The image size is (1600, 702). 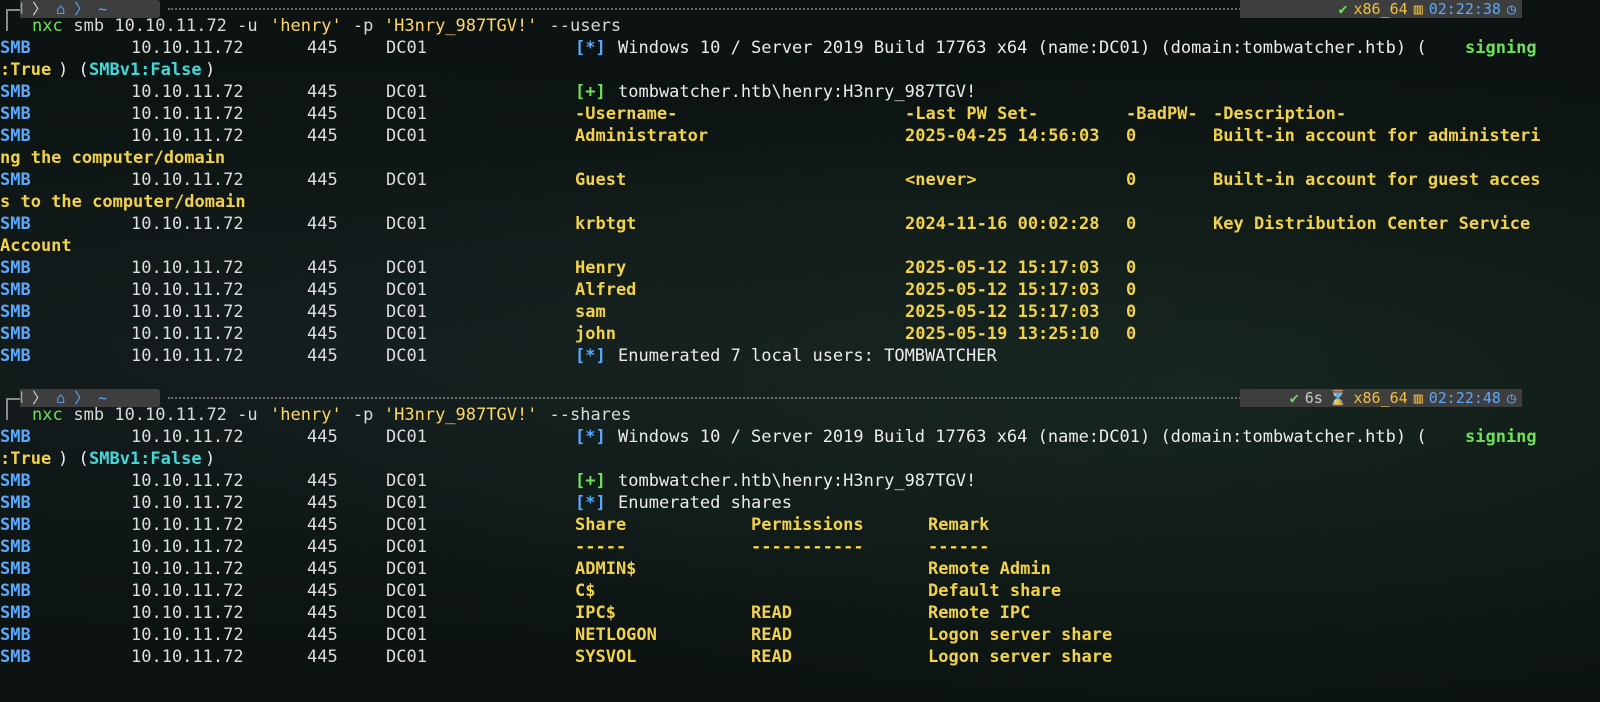 I want to click on share-remark: Default share, so click(x=995, y=591).